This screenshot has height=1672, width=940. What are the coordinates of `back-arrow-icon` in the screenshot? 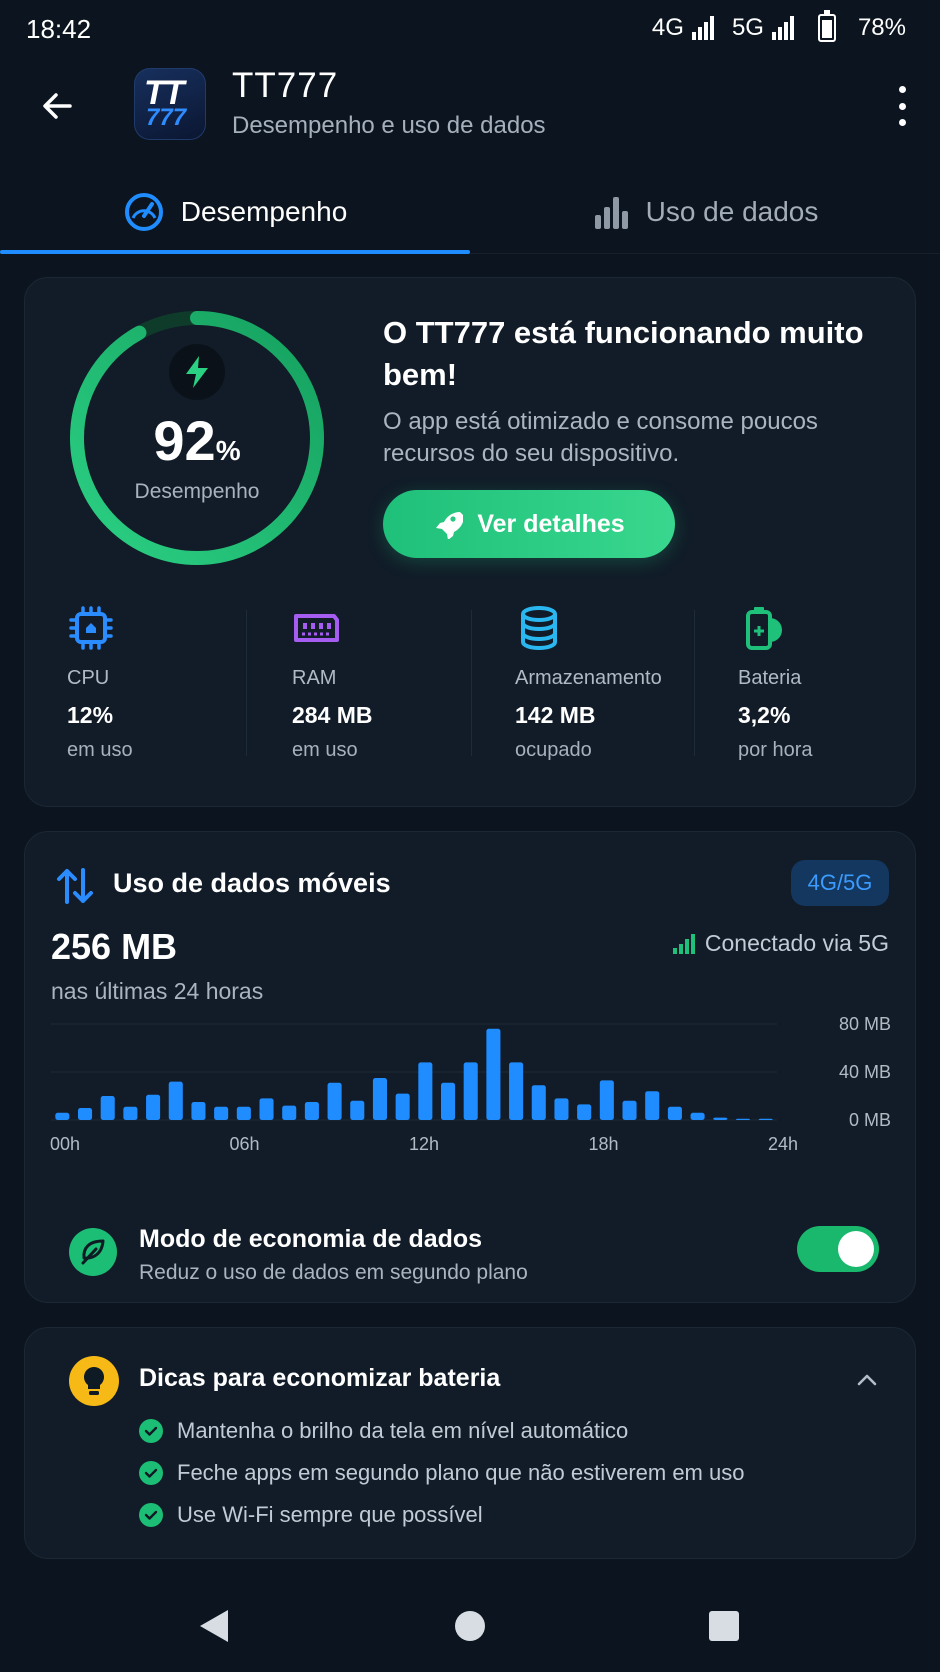 It's located at (58, 106).